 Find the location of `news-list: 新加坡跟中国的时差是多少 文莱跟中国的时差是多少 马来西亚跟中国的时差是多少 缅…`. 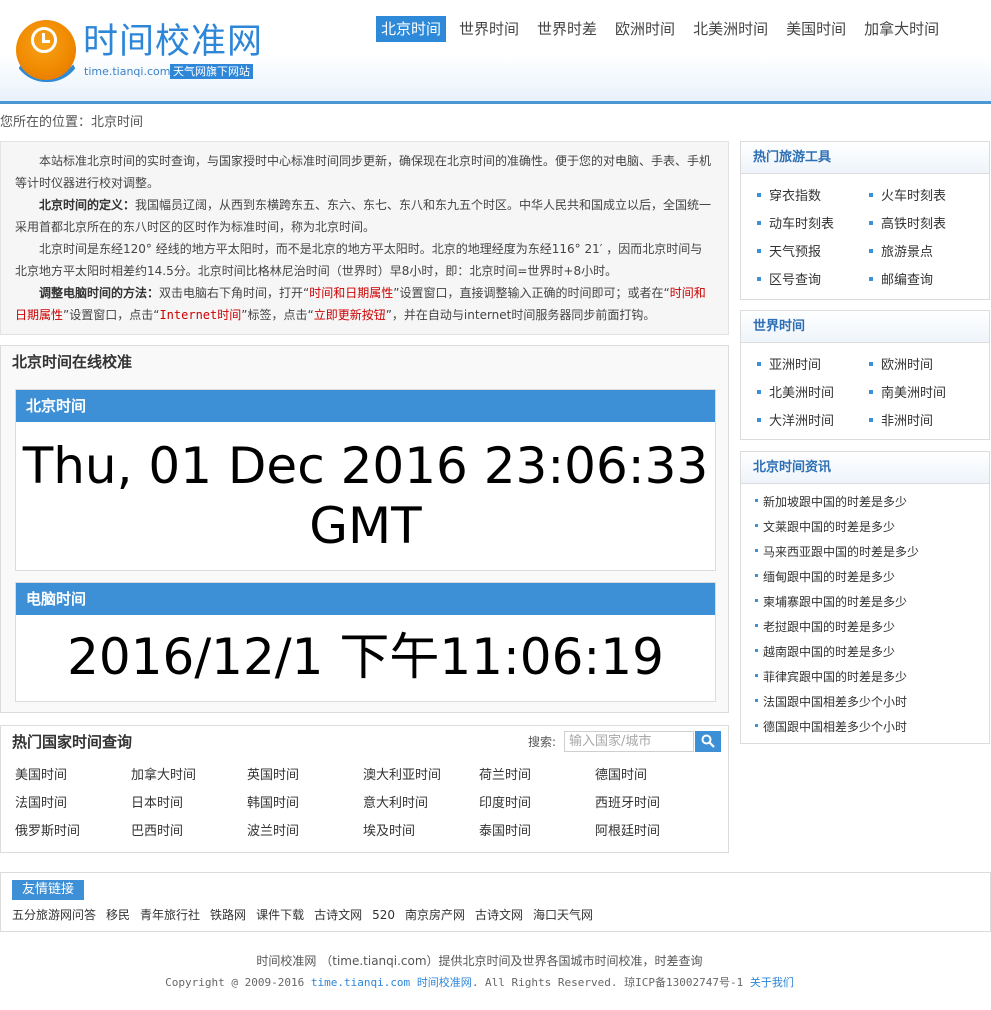

news-list: 新加坡跟中国的时差是多少 文莱跟中国的时差是多少 马来西亚跟中国的时差是多少 缅… is located at coordinates (865, 612).